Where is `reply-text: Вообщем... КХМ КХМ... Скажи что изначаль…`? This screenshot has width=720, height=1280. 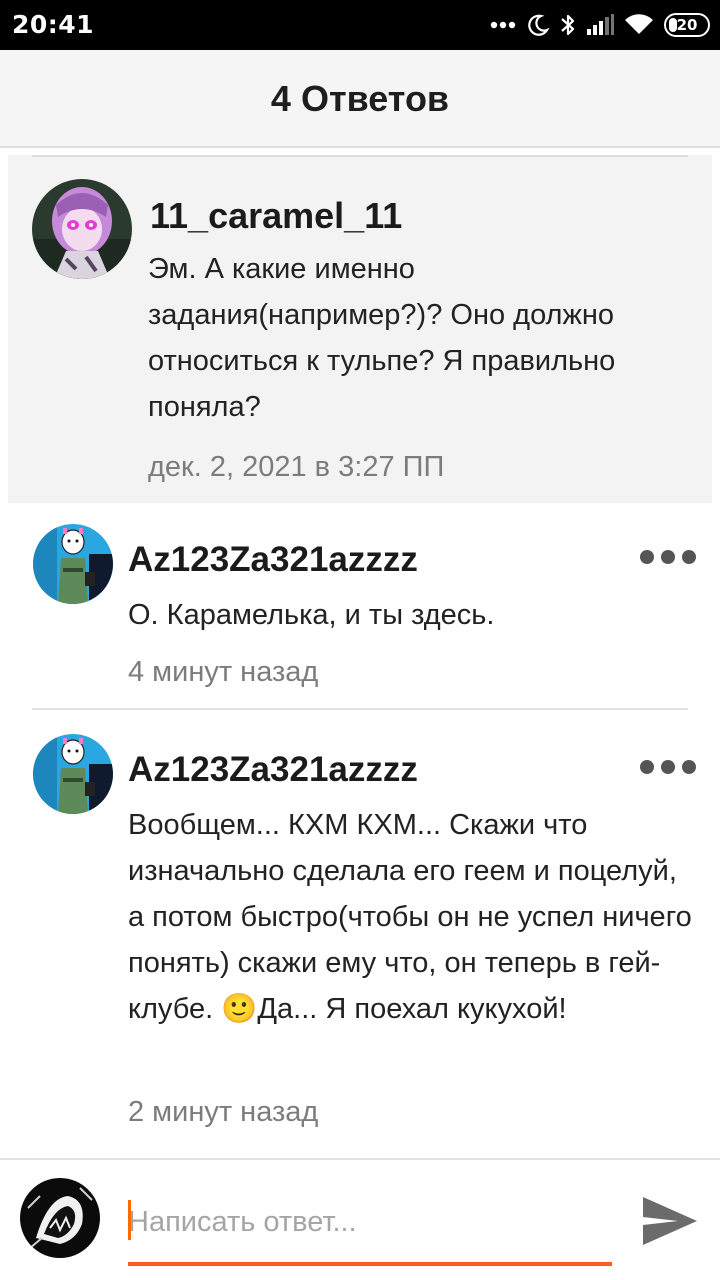
reply-text: Вообщем... КХМ КХМ... Скажи что изначаль… is located at coordinates (410, 917).